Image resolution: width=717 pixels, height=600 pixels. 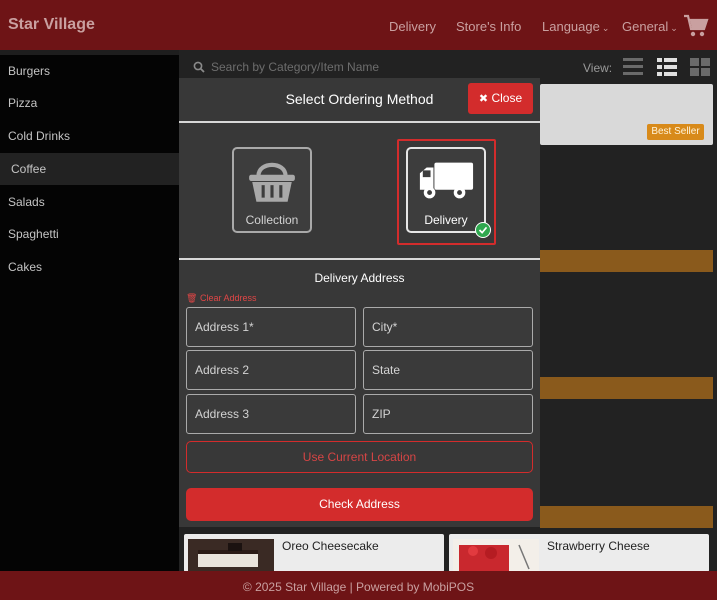 What do you see at coordinates (696, 26) in the screenshot?
I see `cart-icon` at bounding box center [696, 26].